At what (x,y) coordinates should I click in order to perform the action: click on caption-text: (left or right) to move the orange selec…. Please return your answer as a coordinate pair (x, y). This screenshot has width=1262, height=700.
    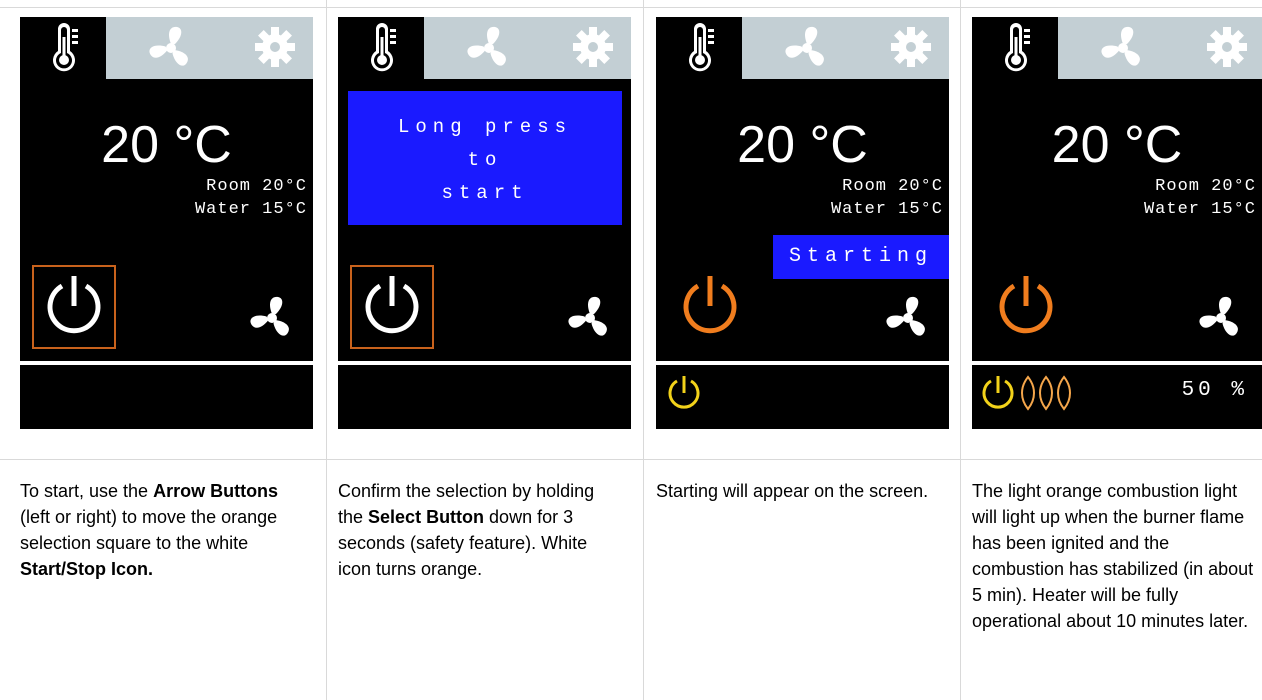
    Looking at the image, I should click on (149, 530).